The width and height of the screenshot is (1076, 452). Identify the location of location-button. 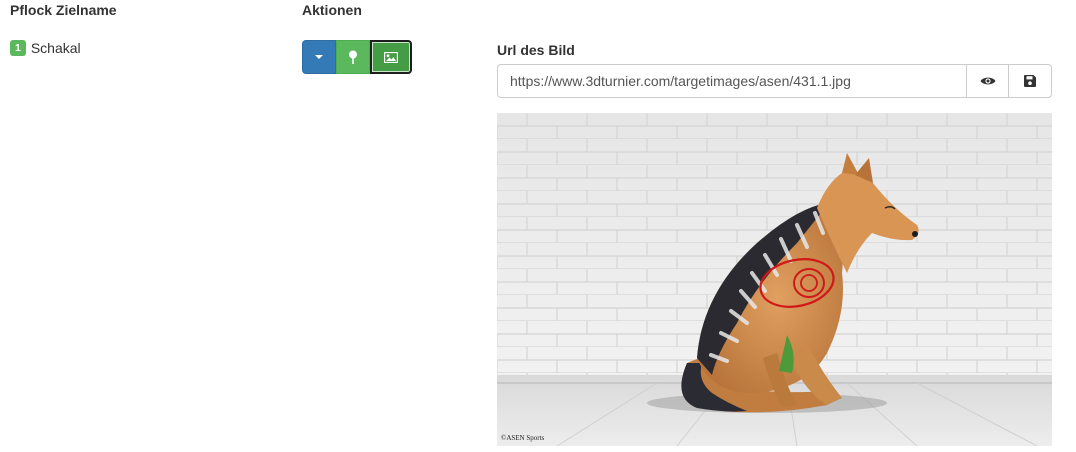
(353, 57).